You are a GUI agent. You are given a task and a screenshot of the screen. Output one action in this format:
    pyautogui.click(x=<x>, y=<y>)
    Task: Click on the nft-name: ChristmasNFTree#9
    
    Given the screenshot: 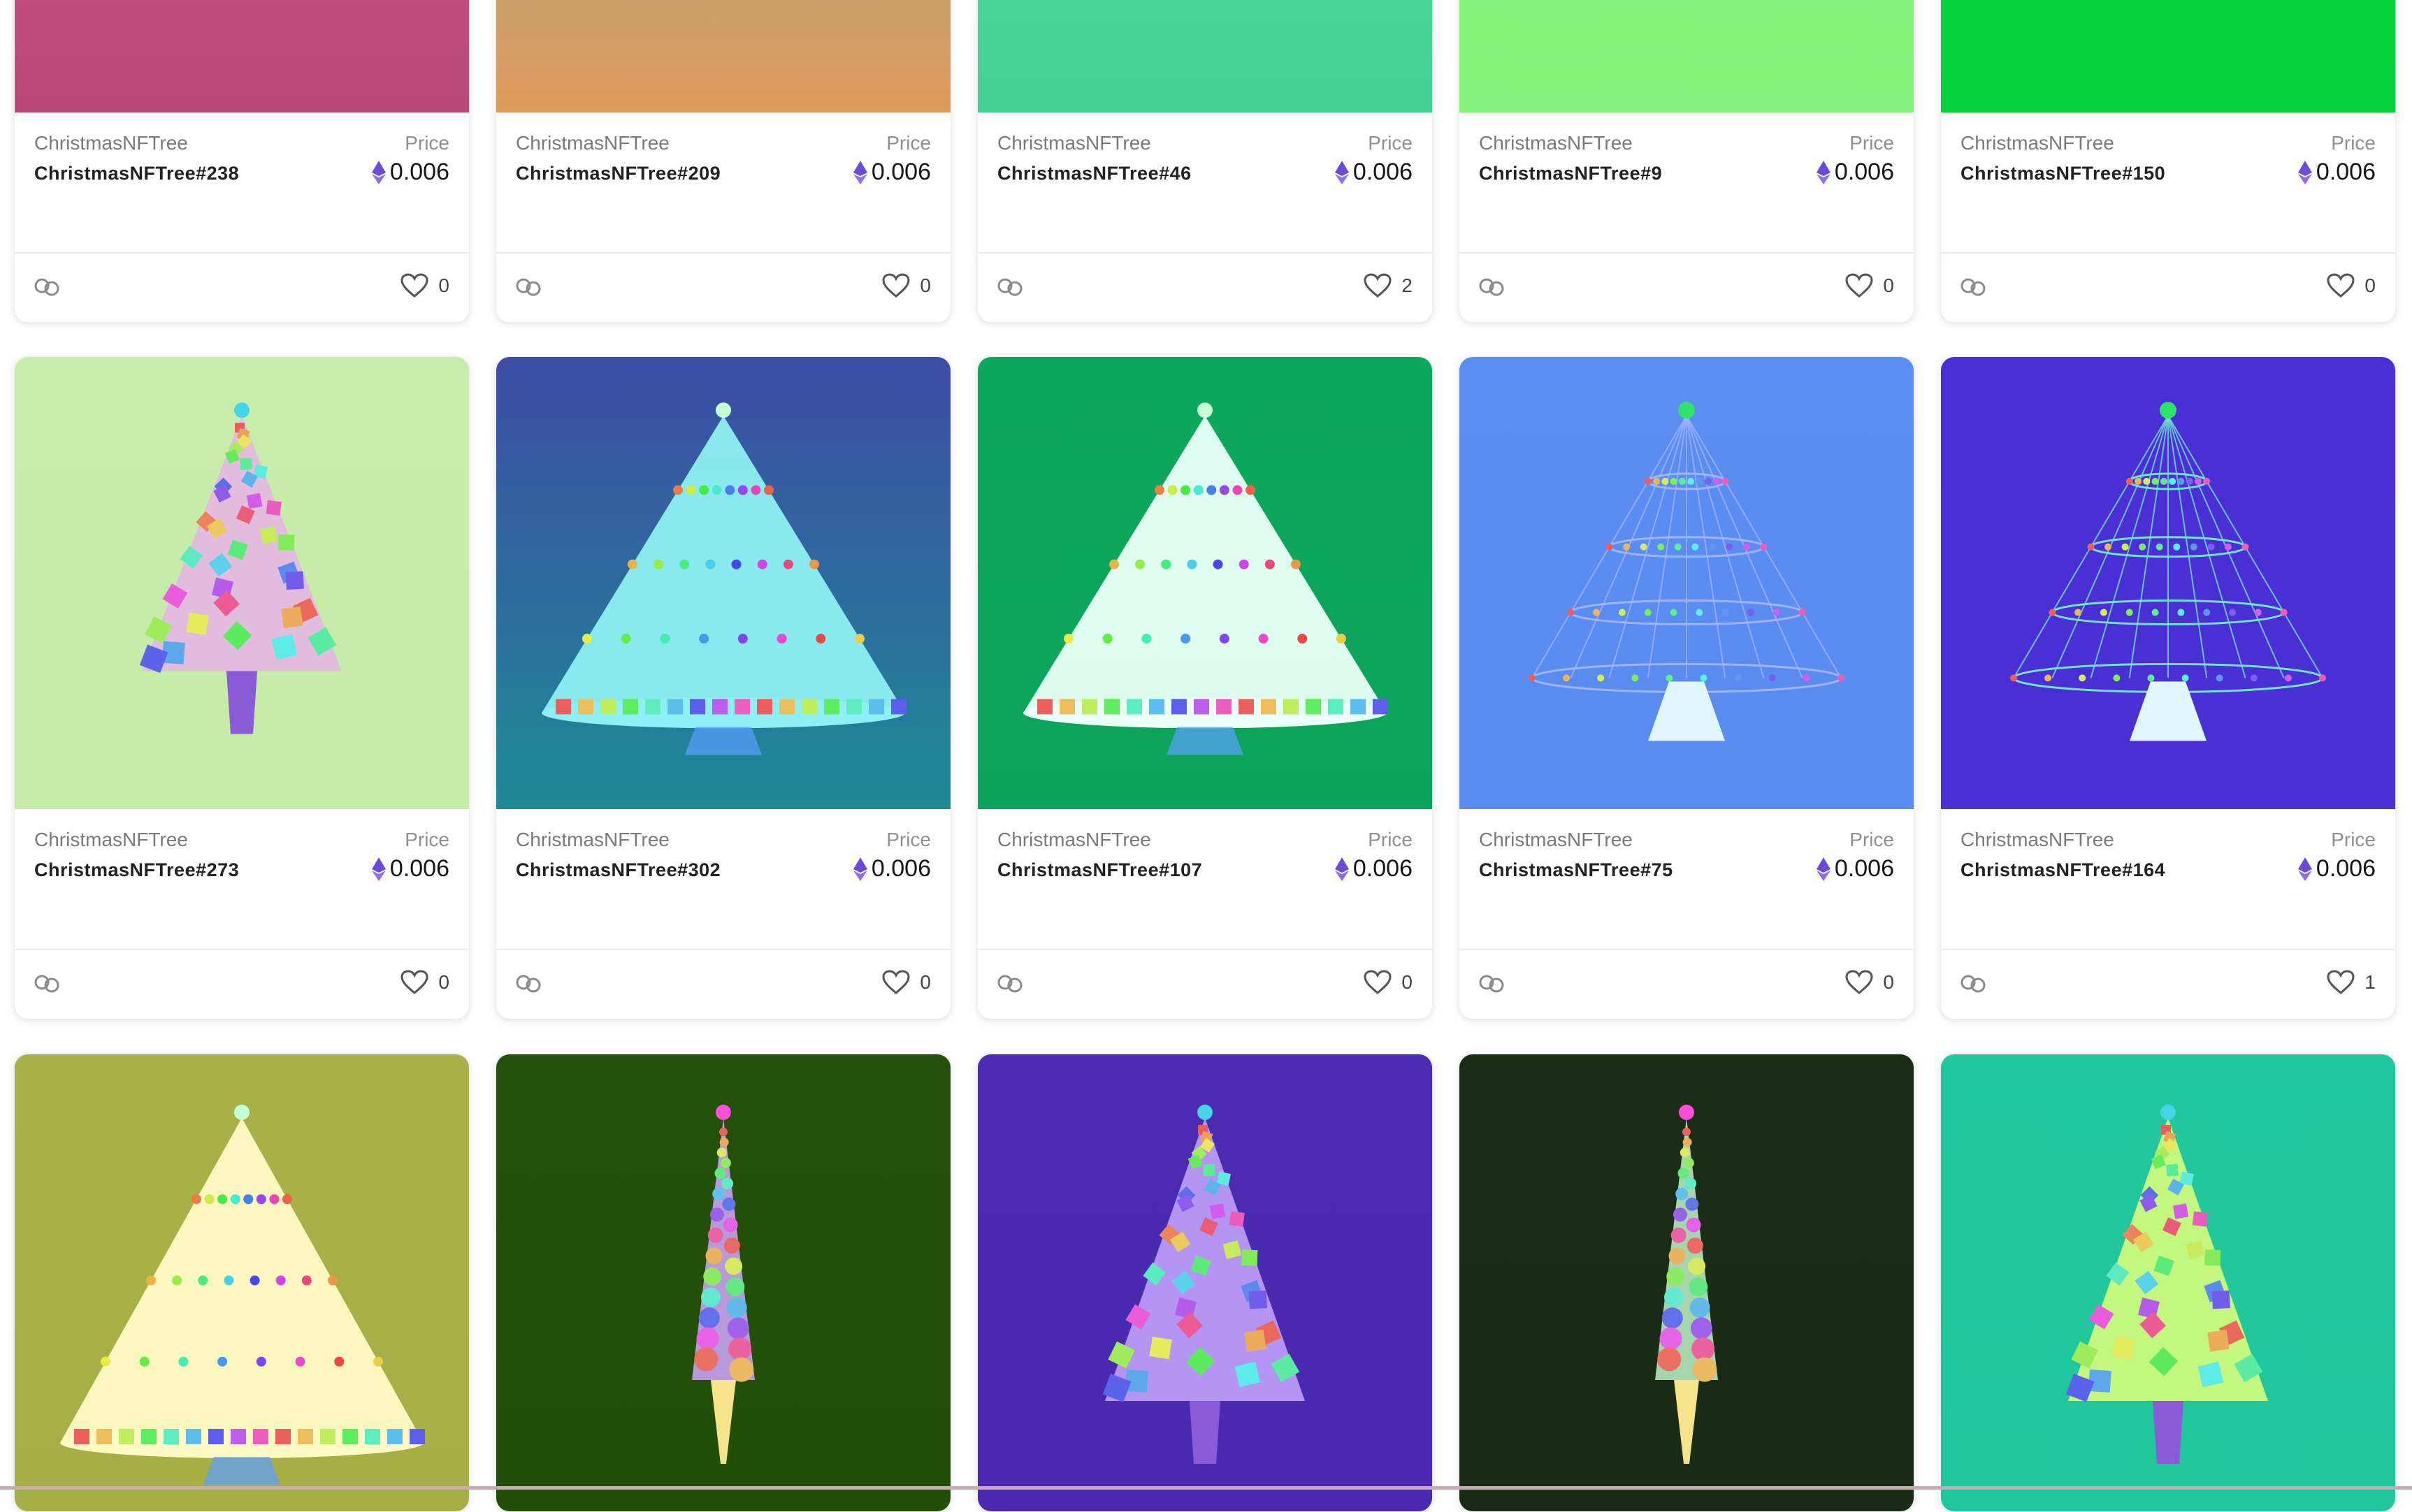 What is the action you would take?
    pyautogui.click(x=1570, y=173)
    